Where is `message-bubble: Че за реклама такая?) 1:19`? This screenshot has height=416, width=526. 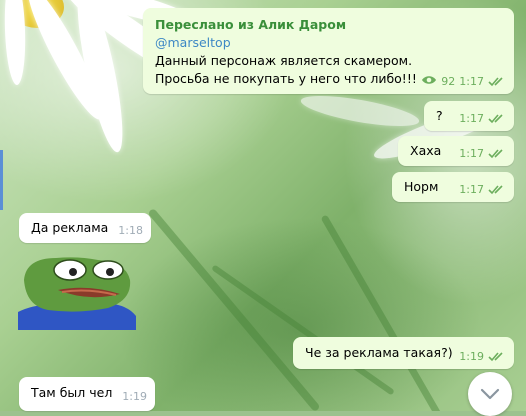
message-bubble: Че за реклама такая?) 1:19 is located at coordinates (403, 353).